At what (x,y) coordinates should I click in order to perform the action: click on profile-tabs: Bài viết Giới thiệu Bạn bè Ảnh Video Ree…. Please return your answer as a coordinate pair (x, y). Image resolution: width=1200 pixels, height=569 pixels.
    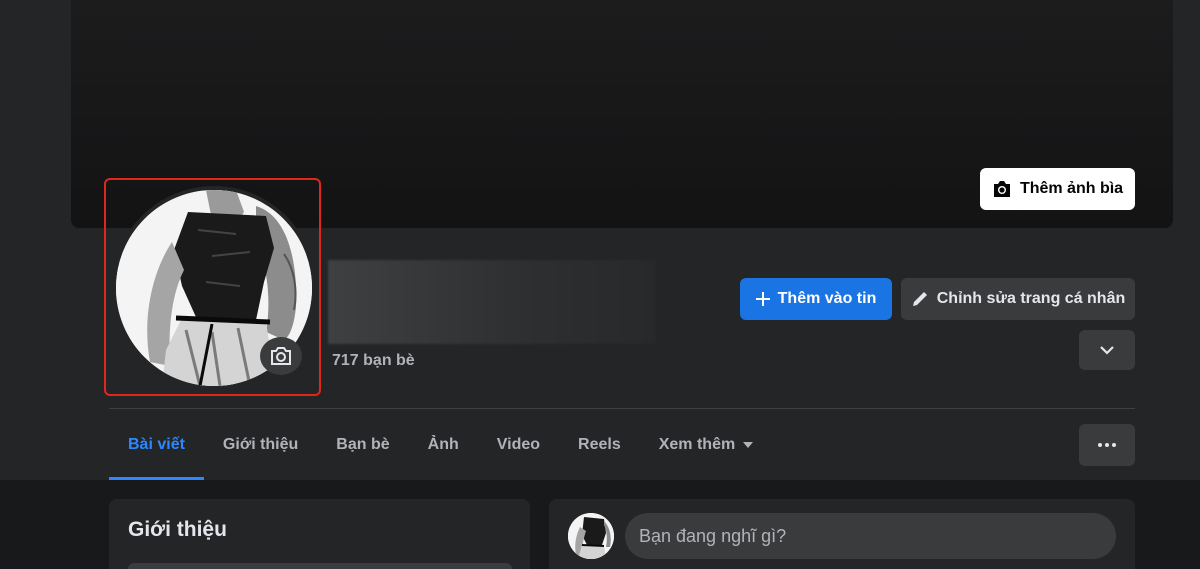
    Looking at the image, I should click on (440, 445).